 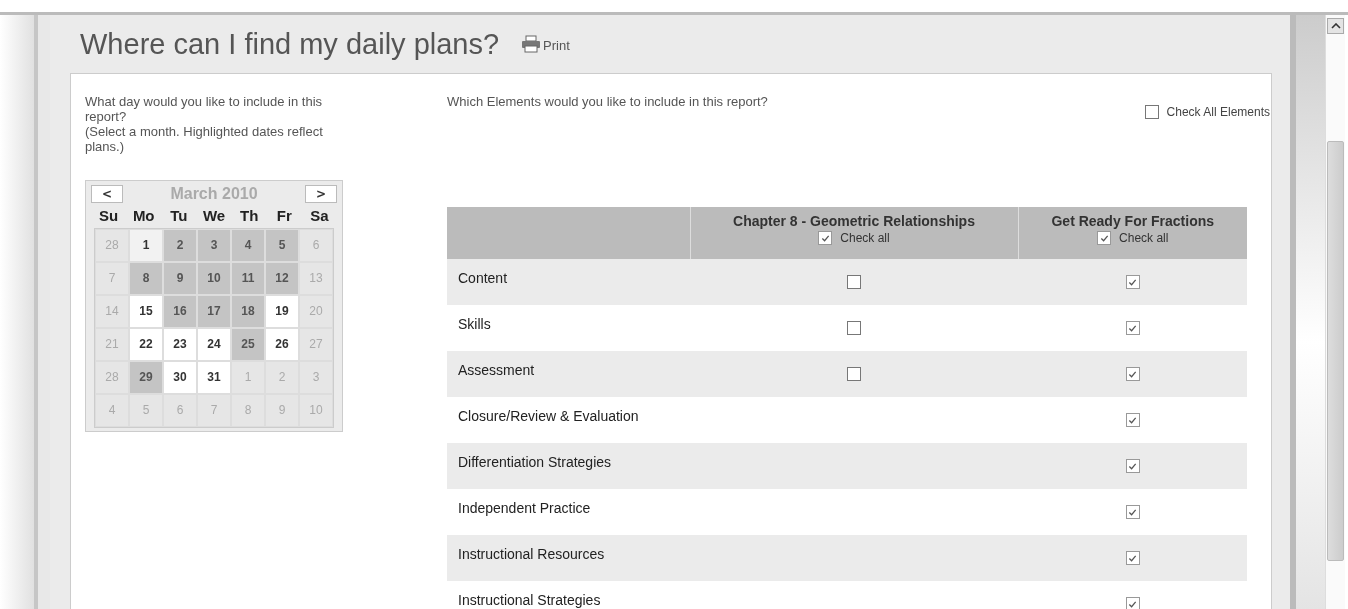 I want to click on calendar-day: 3, so click(x=214, y=245).